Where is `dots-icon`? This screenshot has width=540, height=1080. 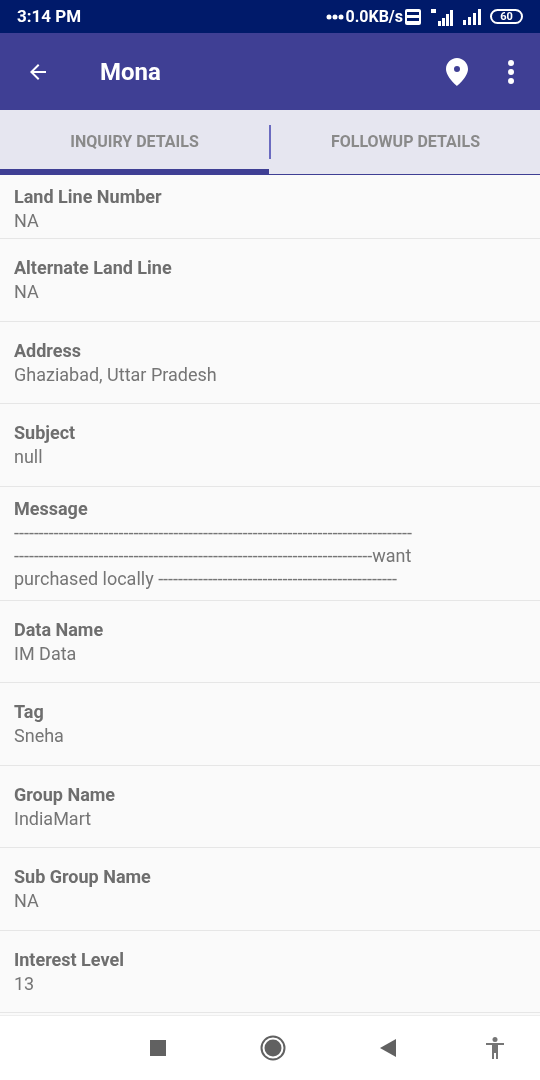
dots-icon is located at coordinates (335, 16).